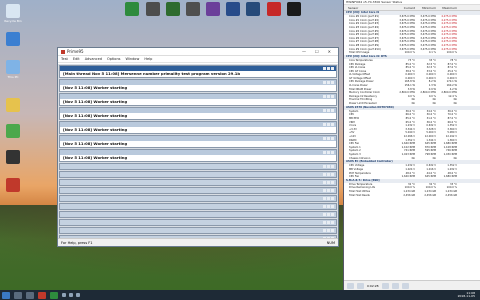 Image resolution: width=480 pixels, height=300 pixels. What do you see at coordinates (385, 285) in the screenshot?
I see `hwinfo-settings-button` at bounding box center [385, 285].